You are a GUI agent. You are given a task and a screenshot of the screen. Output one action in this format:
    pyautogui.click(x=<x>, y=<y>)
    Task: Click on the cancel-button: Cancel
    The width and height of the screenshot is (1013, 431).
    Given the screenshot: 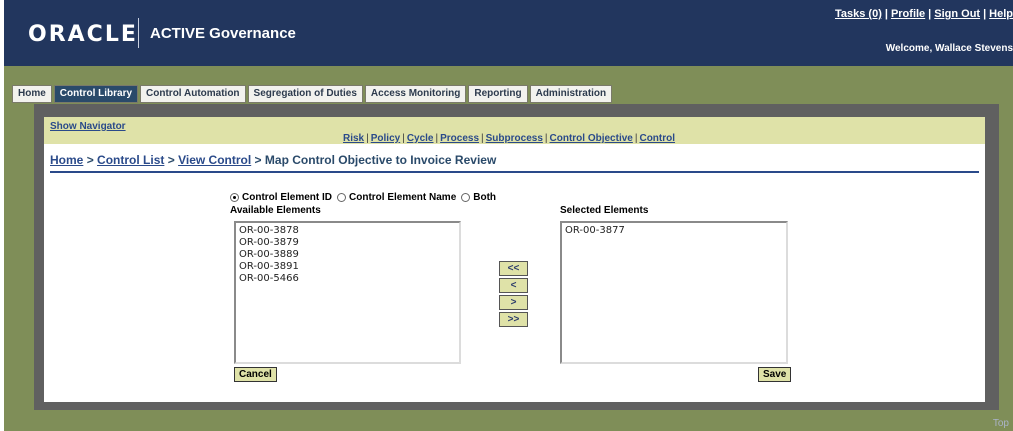 What is the action you would take?
    pyautogui.click(x=255, y=374)
    